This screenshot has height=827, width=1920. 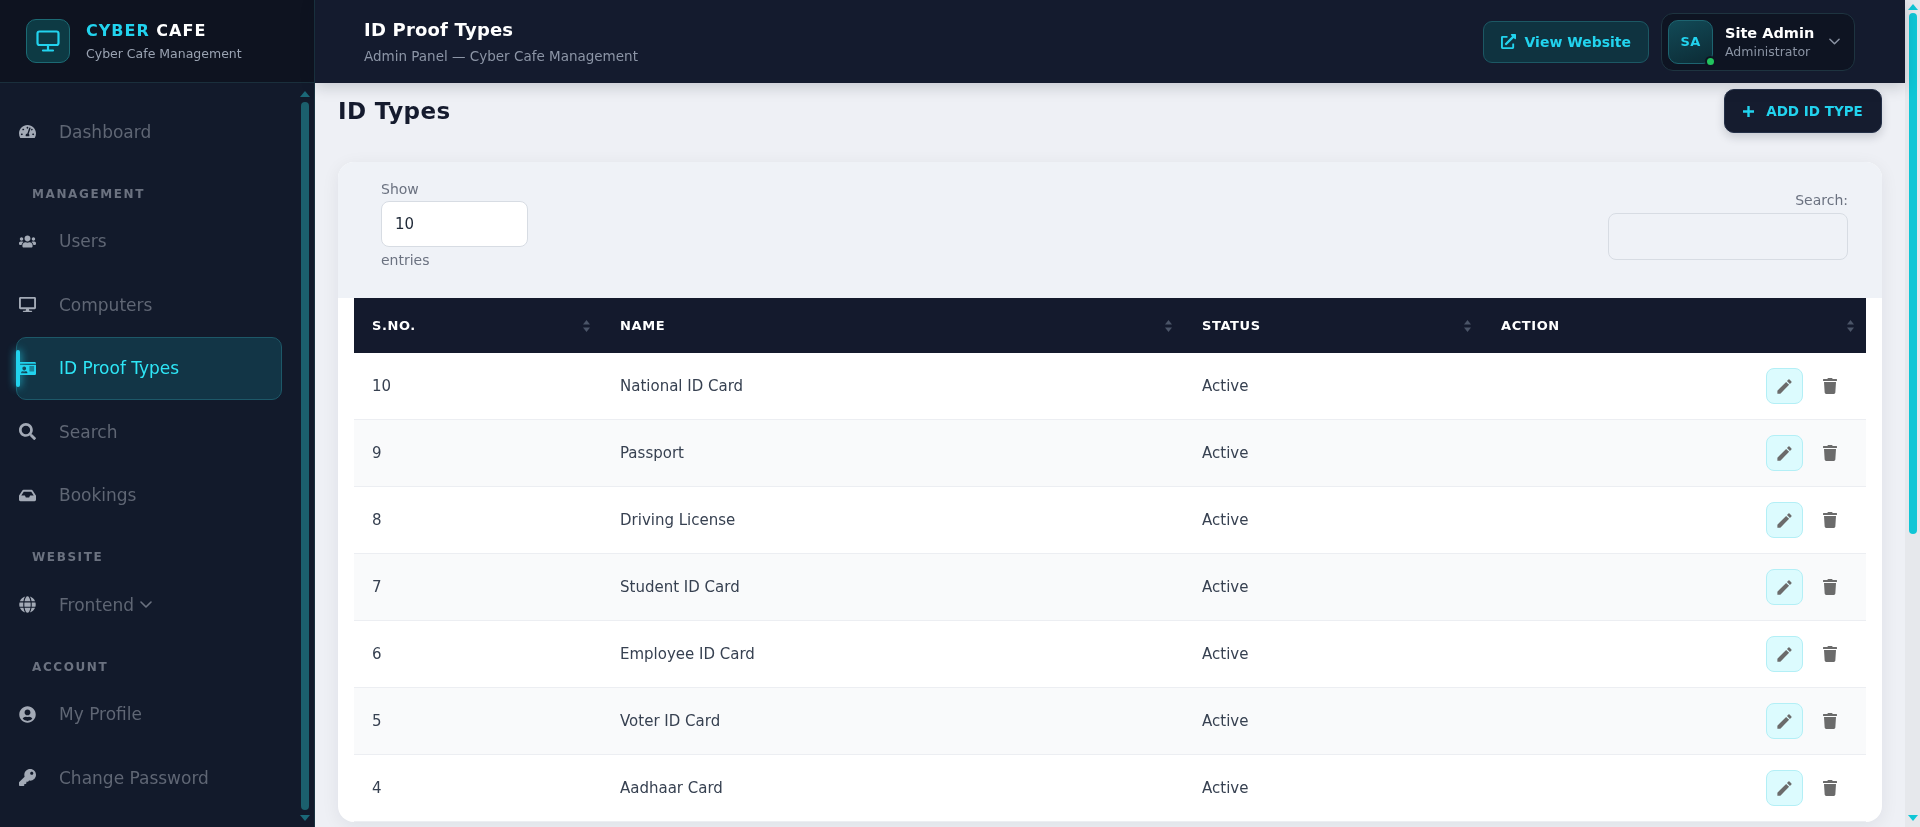 What do you see at coordinates (671, 788) in the screenshot?
I see `table-cell-text: Aadhaar Card` at bounding box center [671, 788].